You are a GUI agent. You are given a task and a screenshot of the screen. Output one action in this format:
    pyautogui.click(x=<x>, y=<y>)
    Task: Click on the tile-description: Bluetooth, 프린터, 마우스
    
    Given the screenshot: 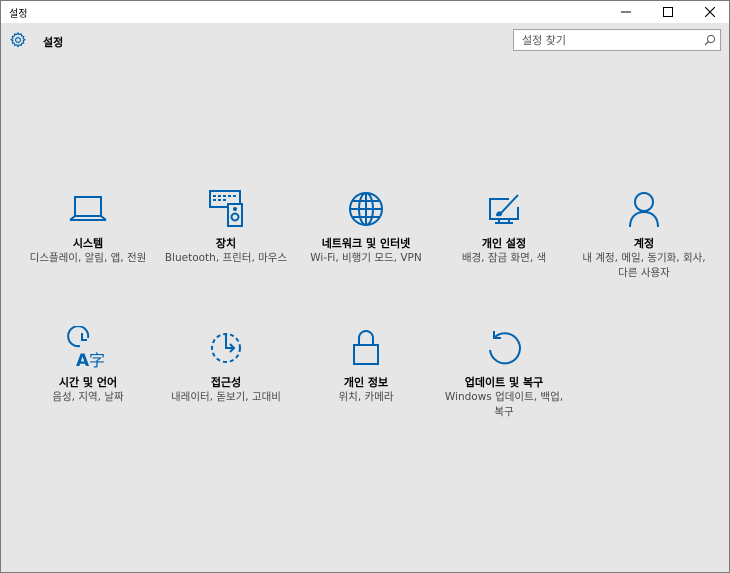 What is the action you would take?
    pyautogui.click(x=226, y=258)
    